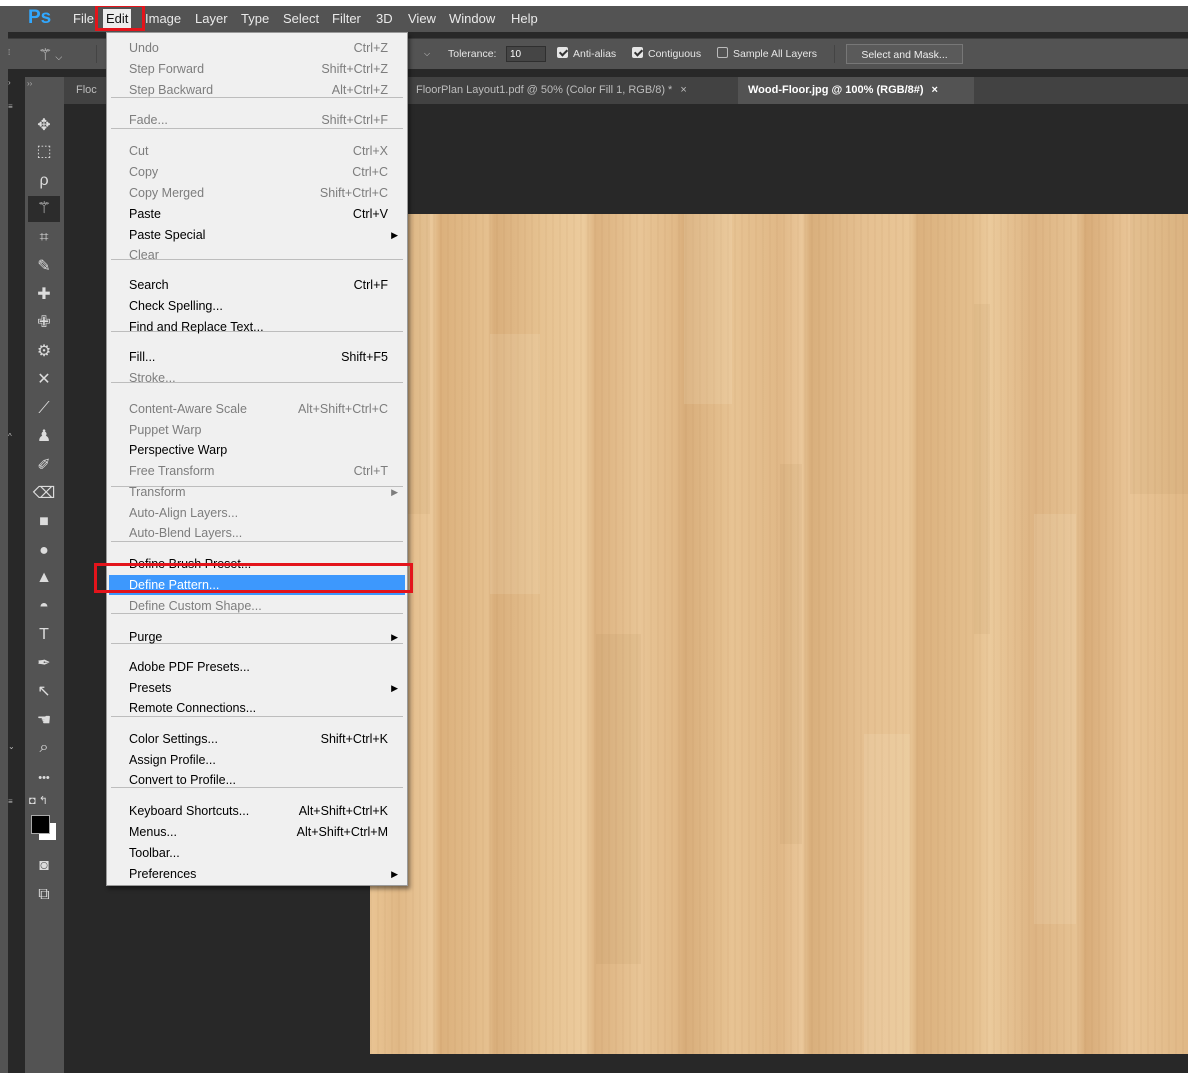 This screenshot has height=1073, width=1188. What do you see at coordinates (257, 471) in the screenshot?
I see `menu-item-free-transform: Free Transform Ctrl+T` at bounding box center [257, 471].